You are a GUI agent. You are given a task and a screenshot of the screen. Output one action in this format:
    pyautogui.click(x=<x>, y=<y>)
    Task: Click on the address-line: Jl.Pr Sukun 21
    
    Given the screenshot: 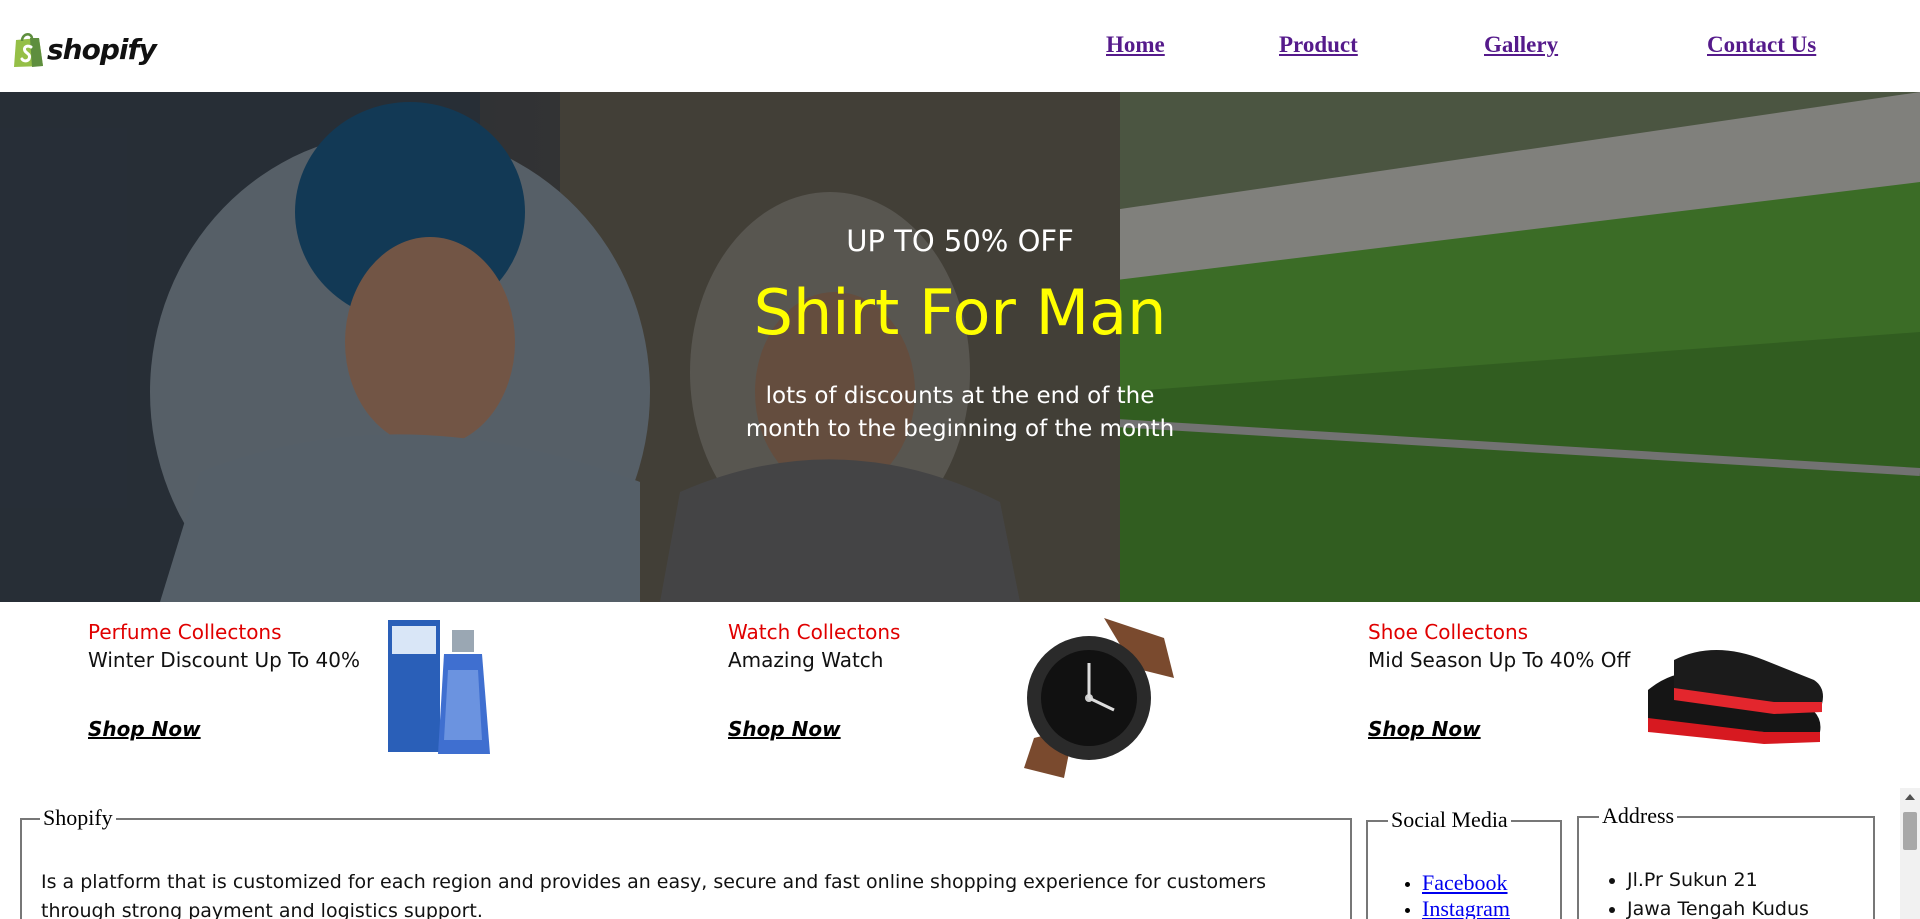 What is the action you would take?
    pyautogui.click(x=1718, y=880)
    